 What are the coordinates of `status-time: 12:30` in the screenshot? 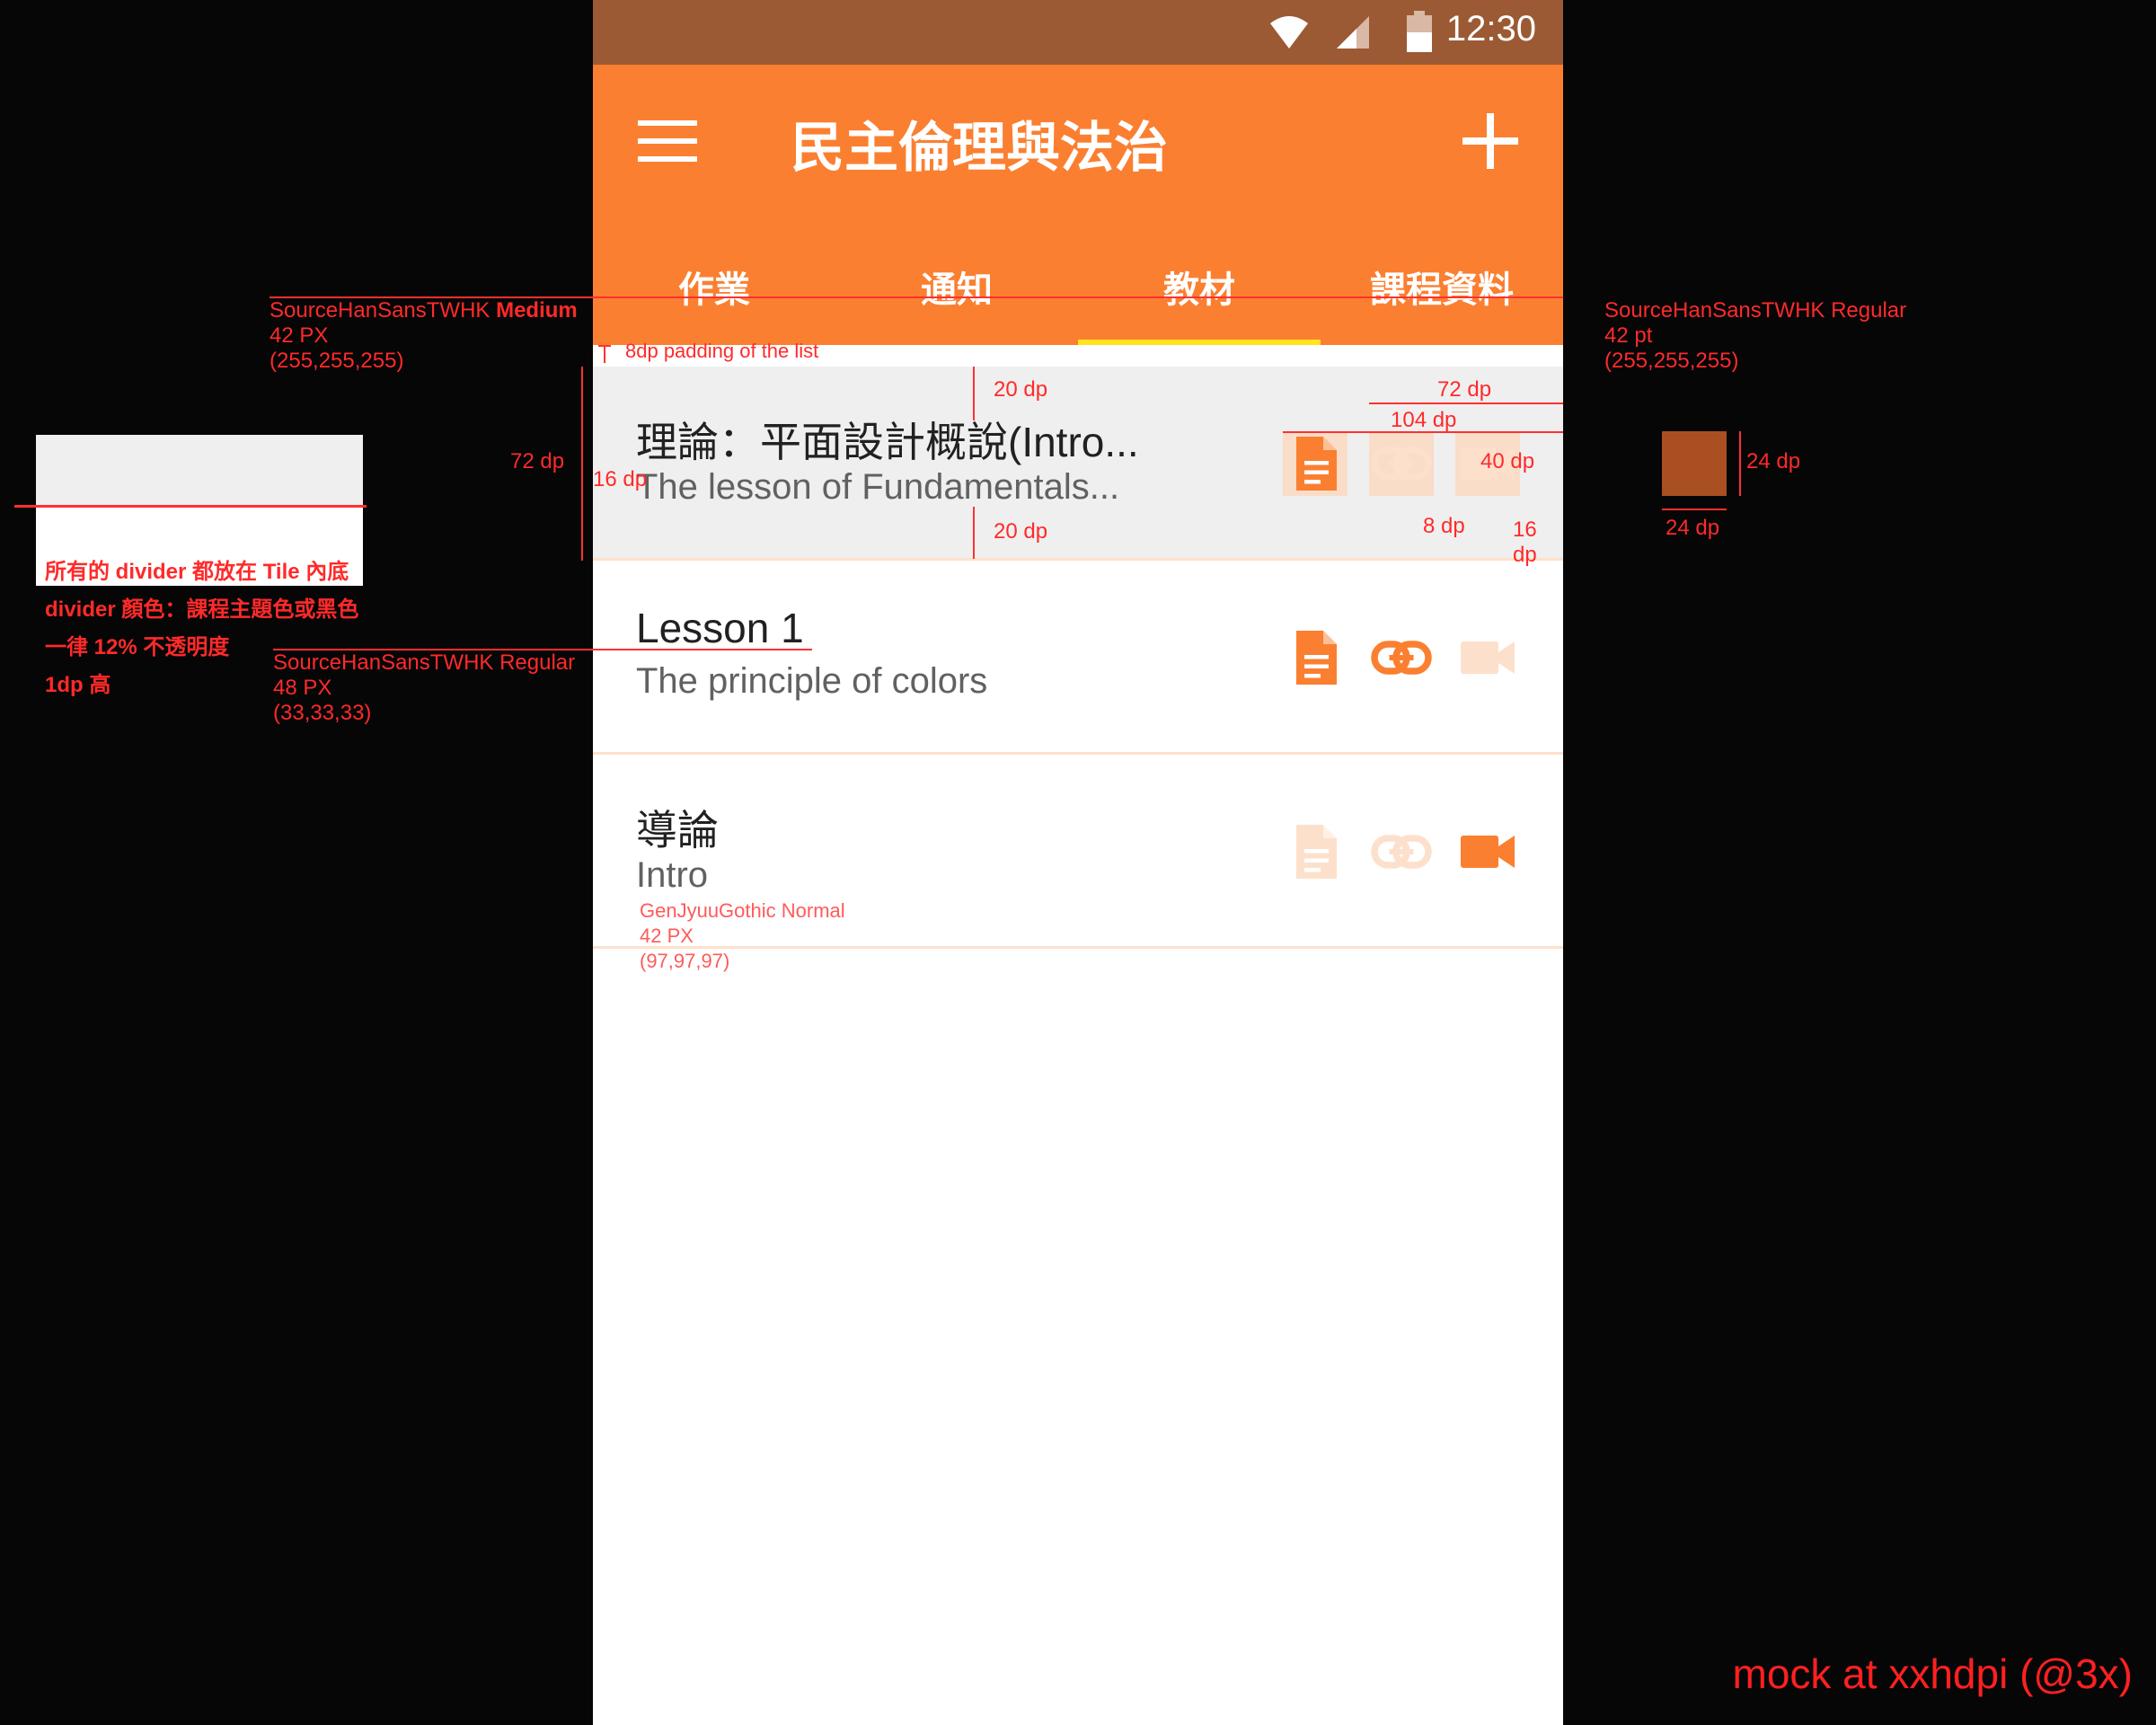 It's located at (1491, 29).